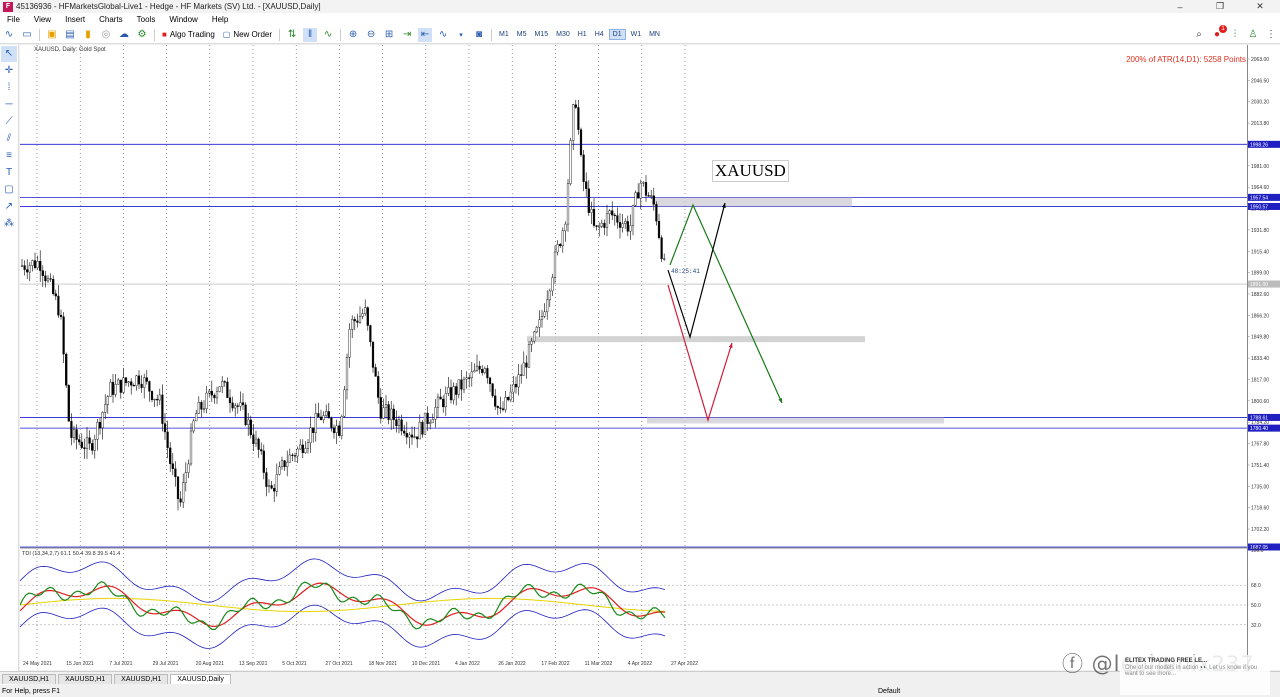 The width and height of the screenshot is (1280, 697). I want to click on chart-shift-icon: ⇤, so click(425, 34).